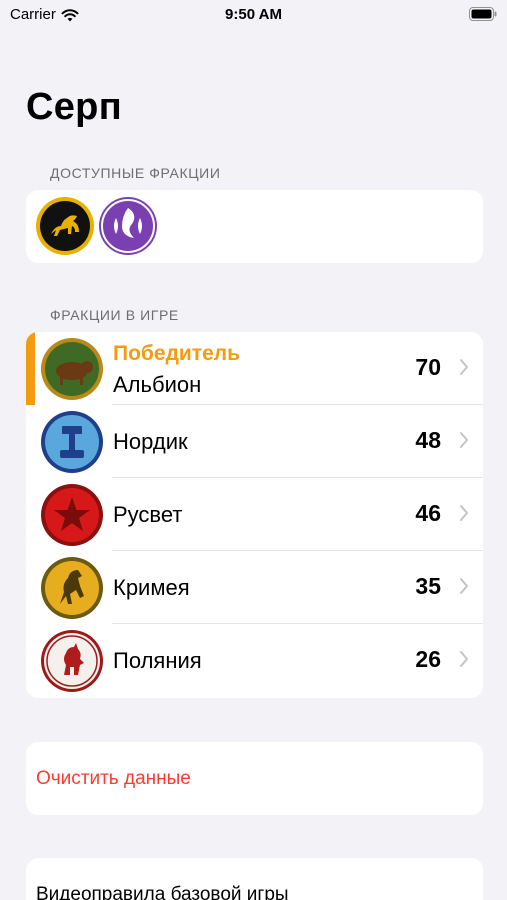  I want to click on faction-name: Русвет, so click(148, 514).